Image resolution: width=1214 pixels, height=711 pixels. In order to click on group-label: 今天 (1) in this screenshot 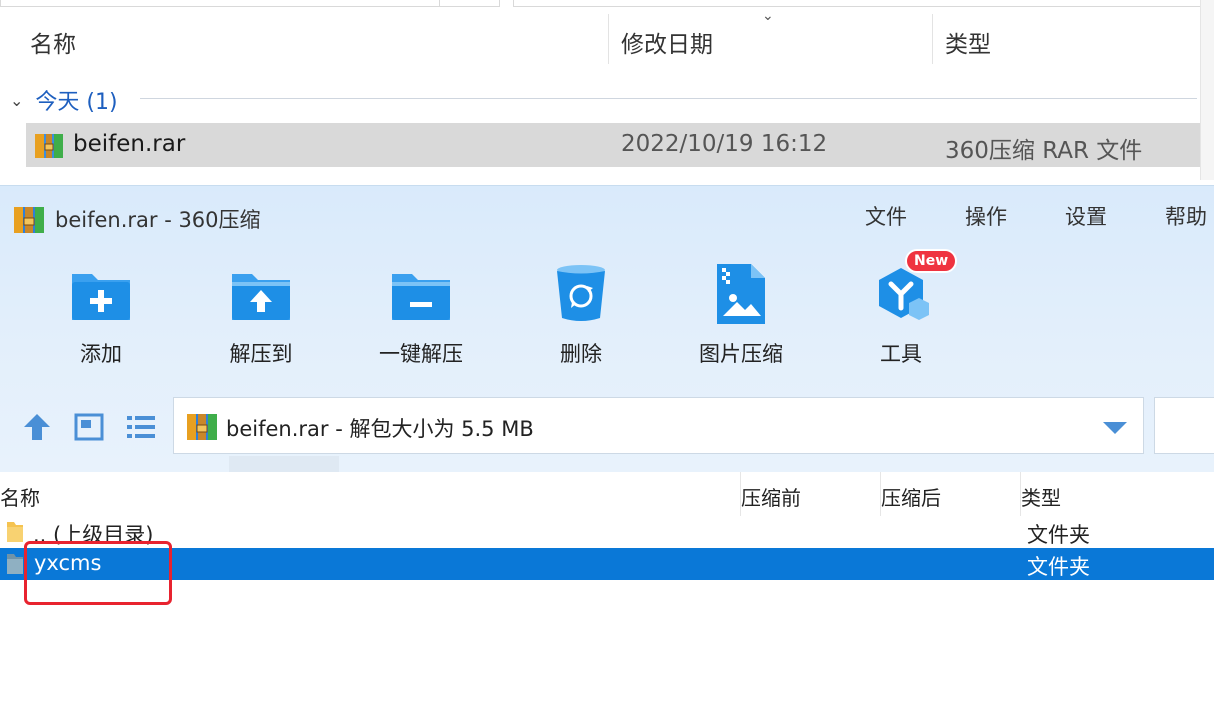, I will do `click(76, 102)`.